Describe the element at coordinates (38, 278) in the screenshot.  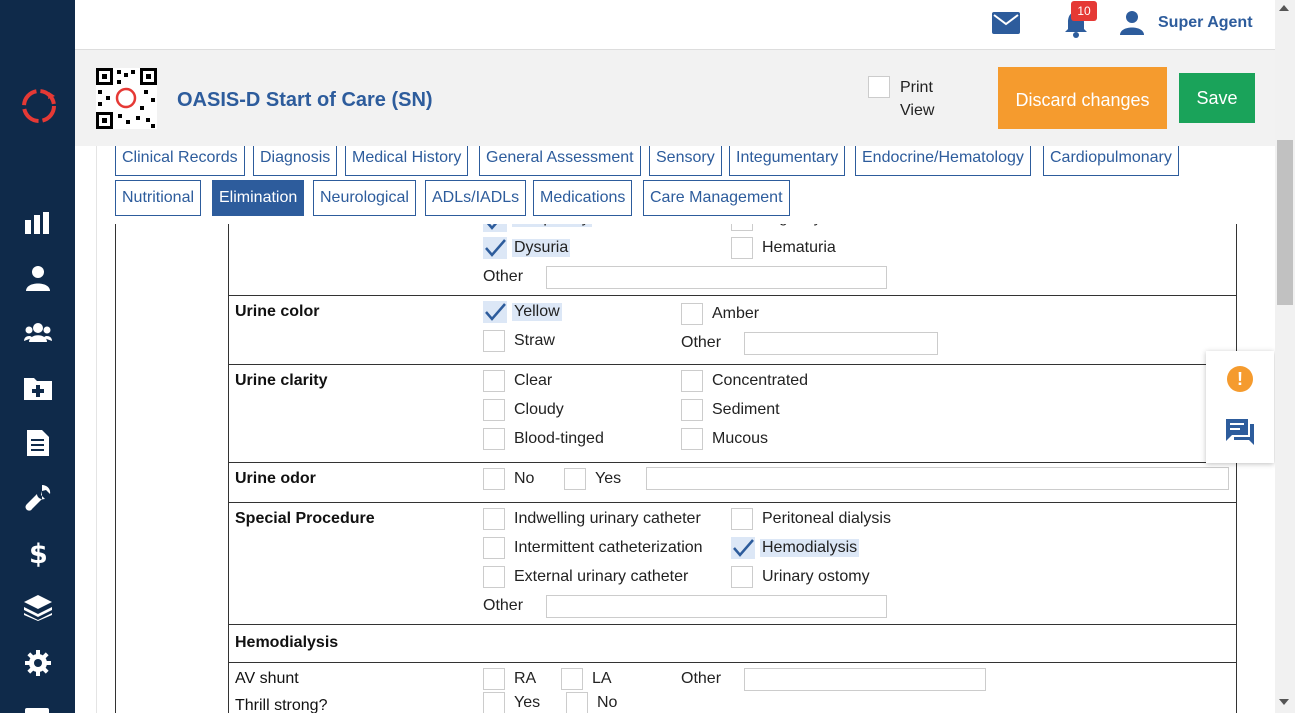
I see `patient-user-icon` at that location.